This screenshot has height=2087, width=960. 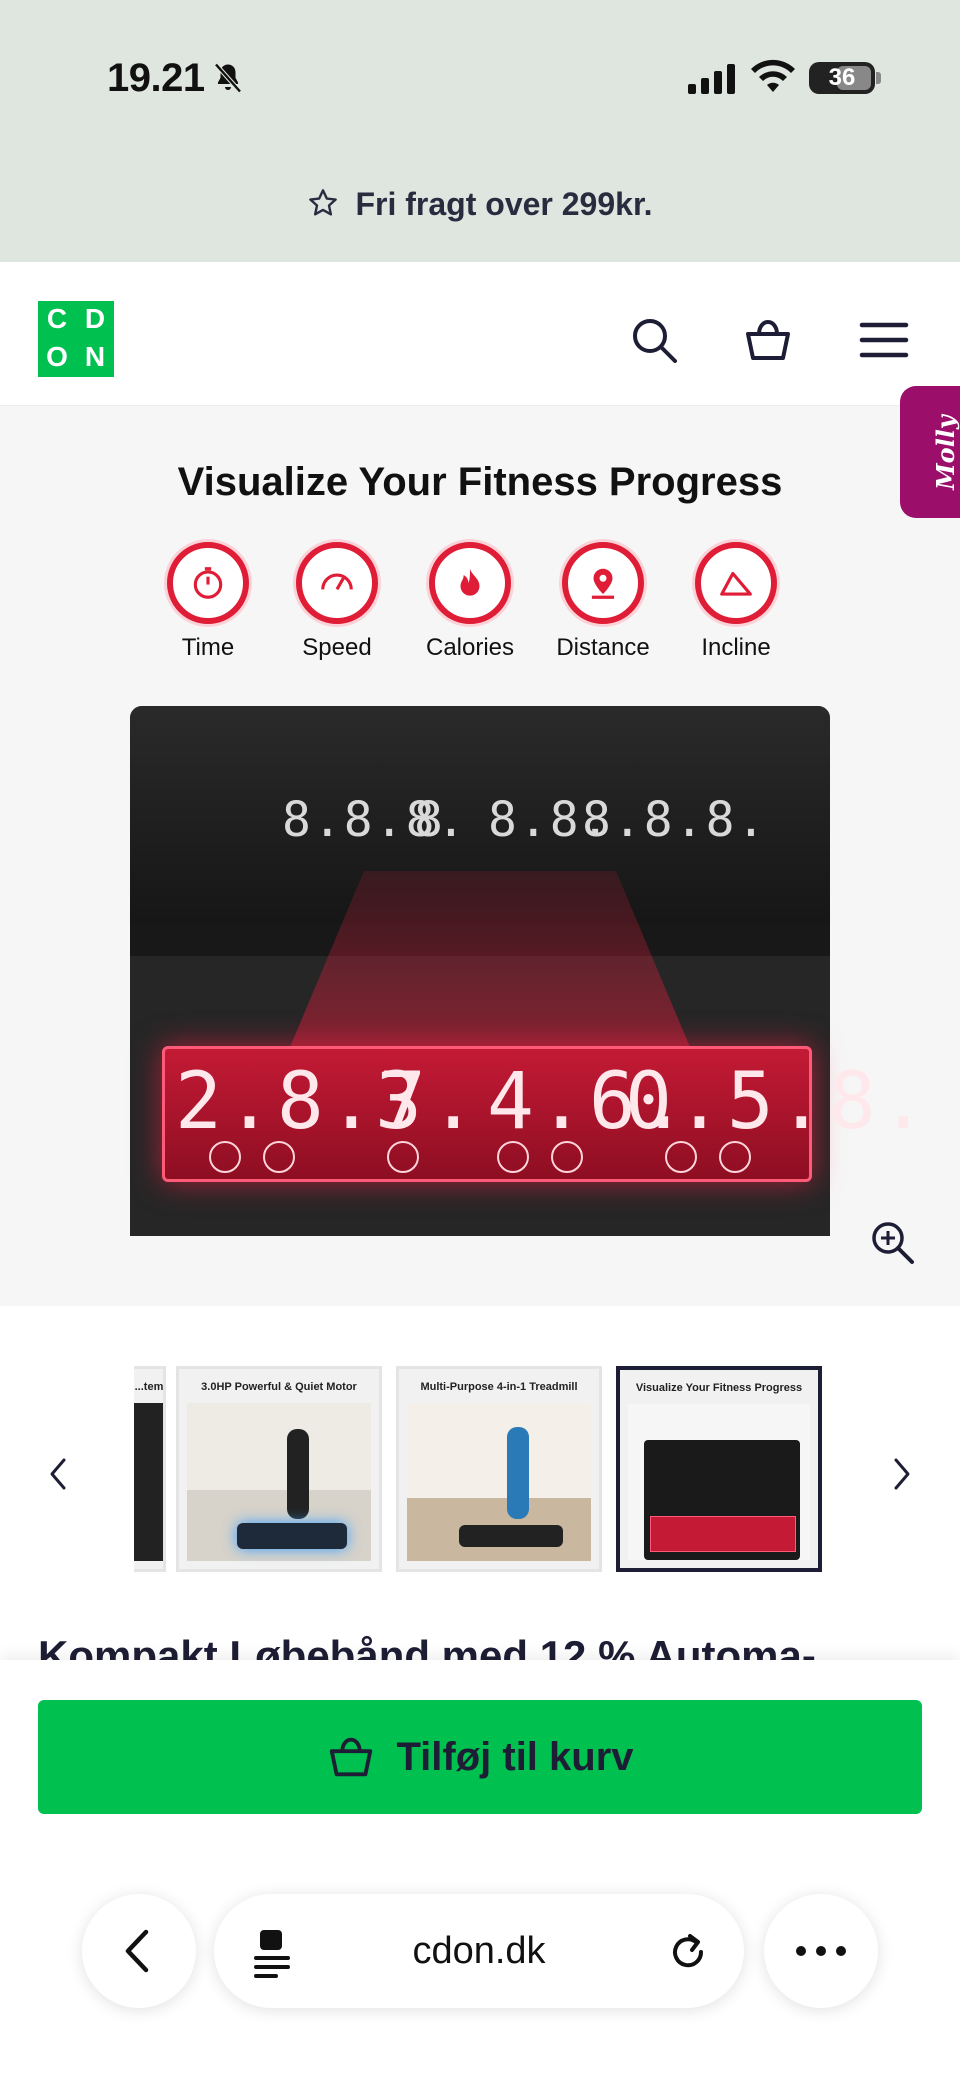 I want to click on display-digit: 3, so click(x=400, y=1102).